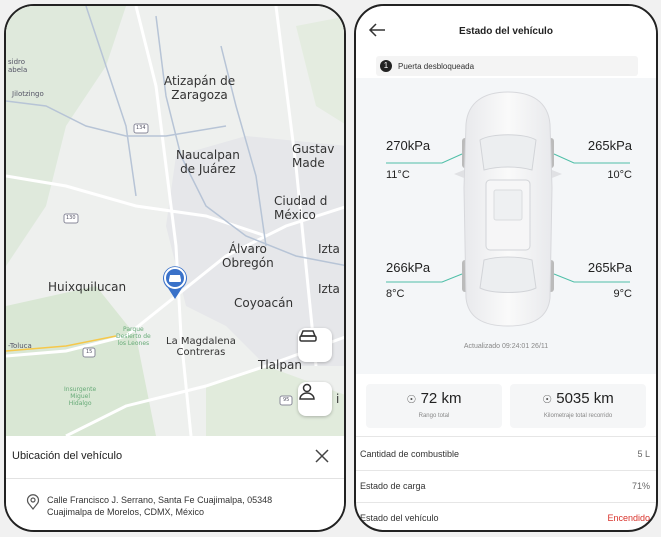  I want to click on map-label-toluca: -Toluca, so click(20, 346).